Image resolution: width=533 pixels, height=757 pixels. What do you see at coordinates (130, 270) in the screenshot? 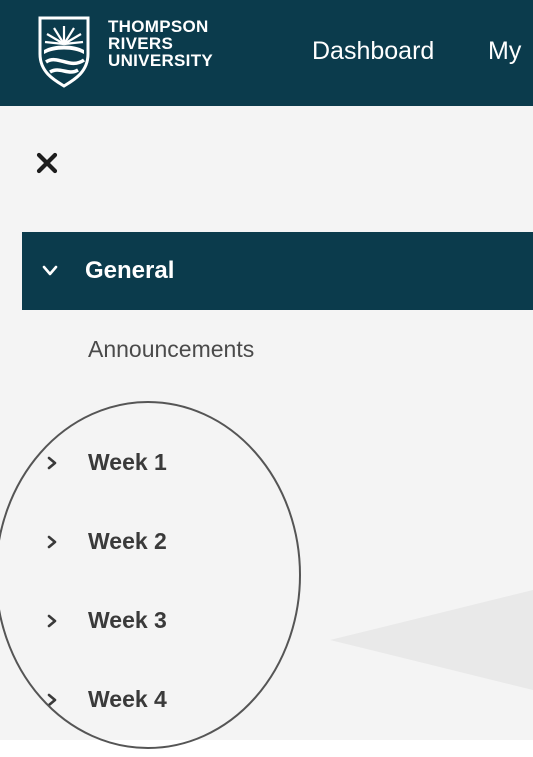
I see `section-general-label: General` at bounding box center [130, 270].